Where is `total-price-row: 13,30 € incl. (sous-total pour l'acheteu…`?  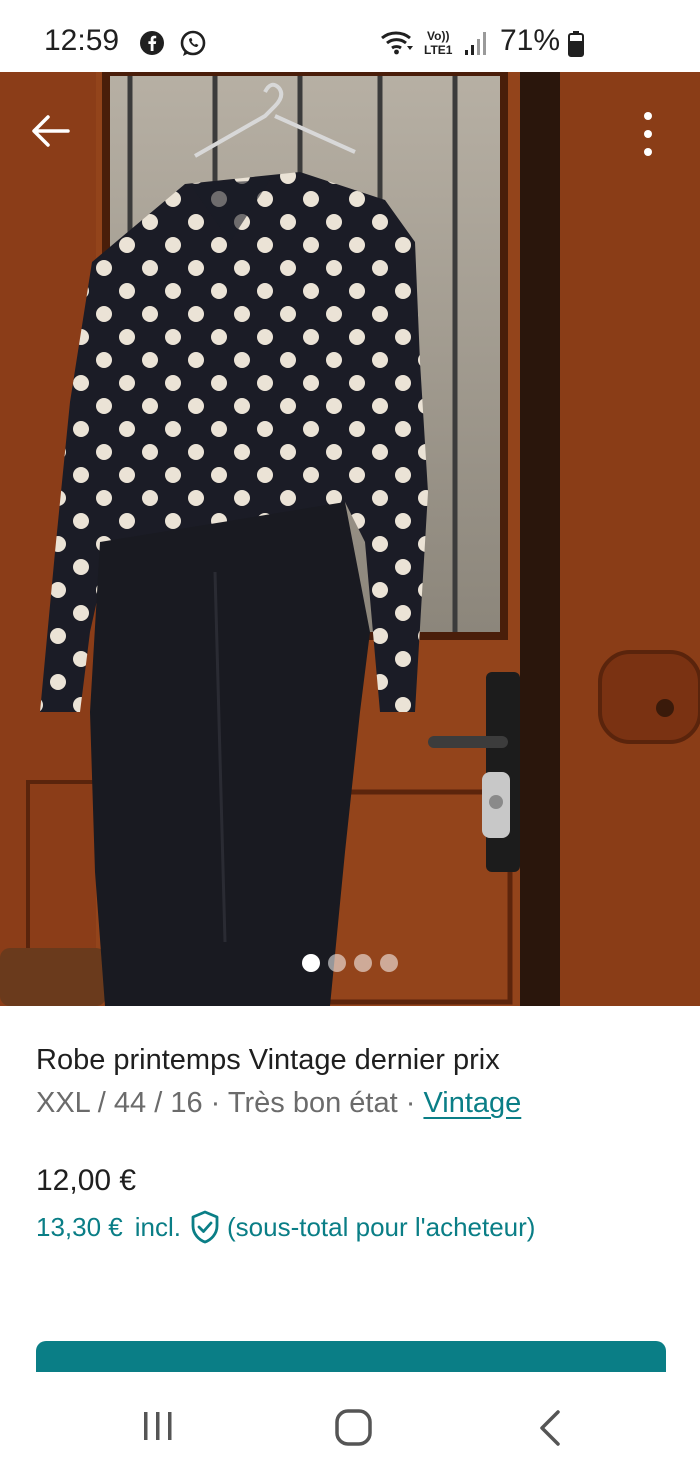 total-price-row: 13,30 € incl. (sous-total pour l'acheteu… is located at coordinates (285, 1227).